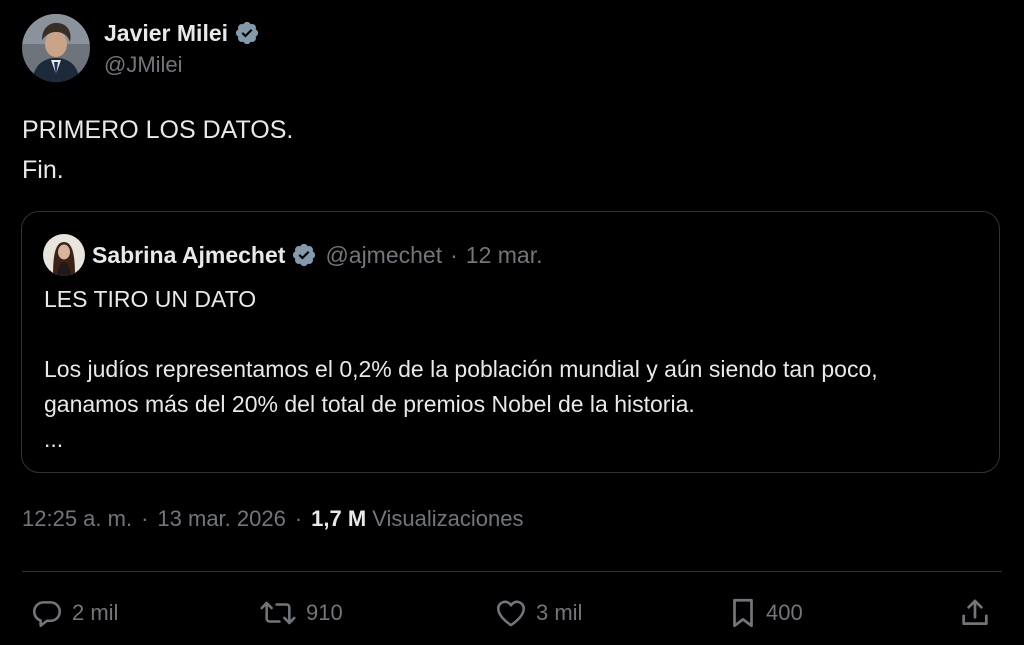  I want to click on repost-button: 910, so click(300, 613).